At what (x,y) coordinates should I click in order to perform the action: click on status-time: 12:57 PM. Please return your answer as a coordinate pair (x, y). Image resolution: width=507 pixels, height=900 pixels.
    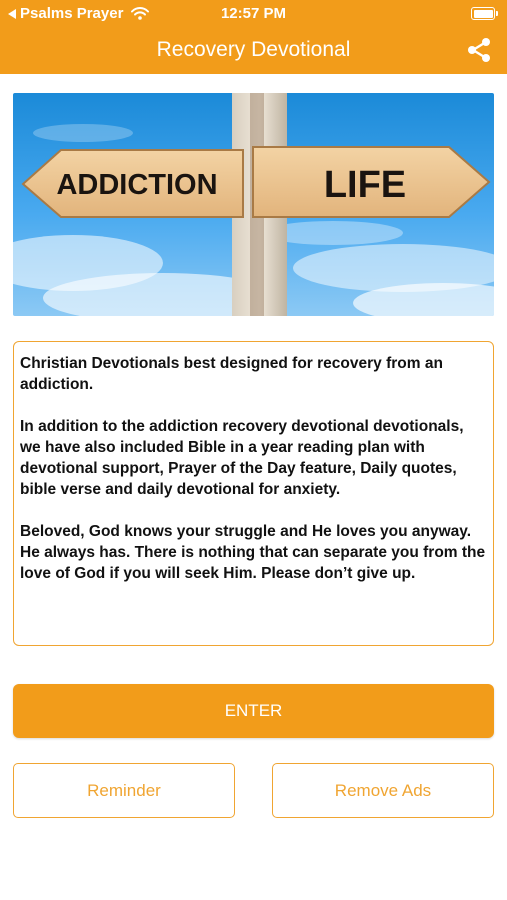
    Looking at the image, I should click on (253, 13).